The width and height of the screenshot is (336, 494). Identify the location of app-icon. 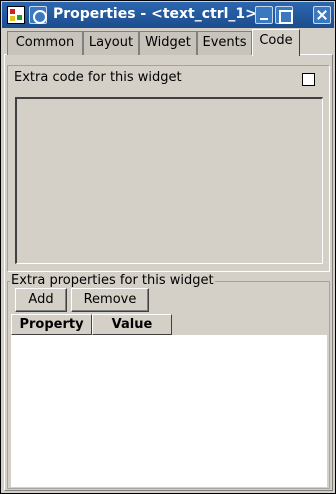
(16, 15).